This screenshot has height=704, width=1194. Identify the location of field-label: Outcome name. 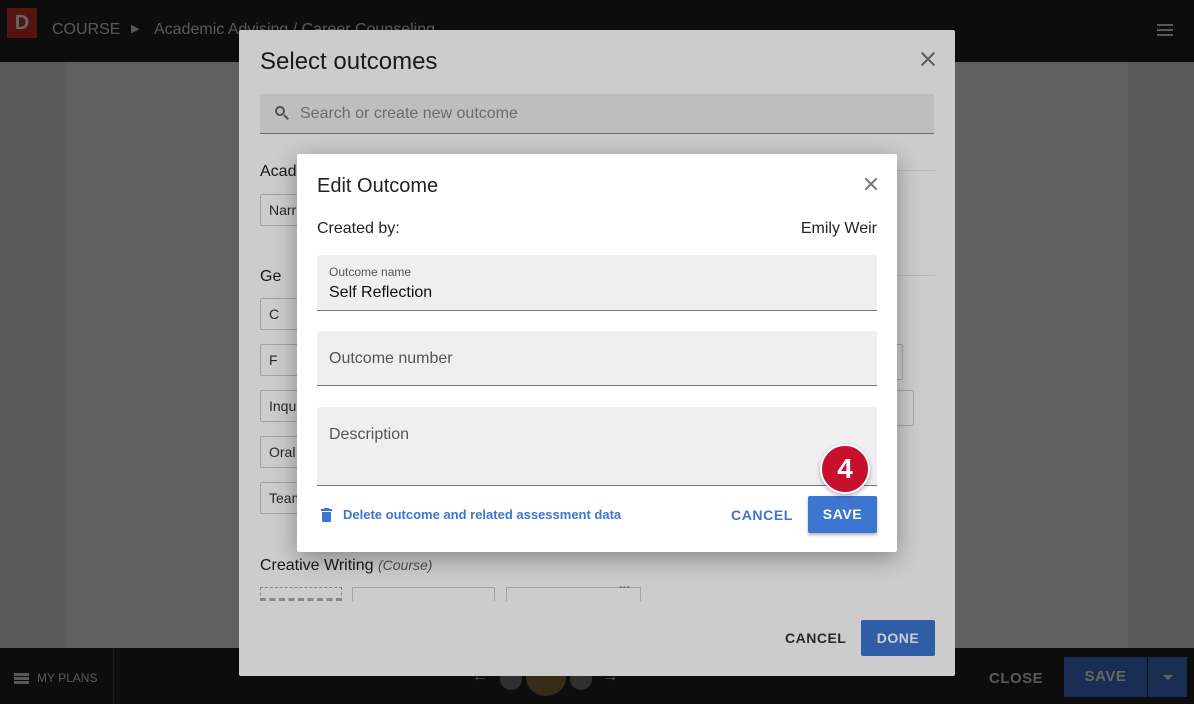
(370, 272).